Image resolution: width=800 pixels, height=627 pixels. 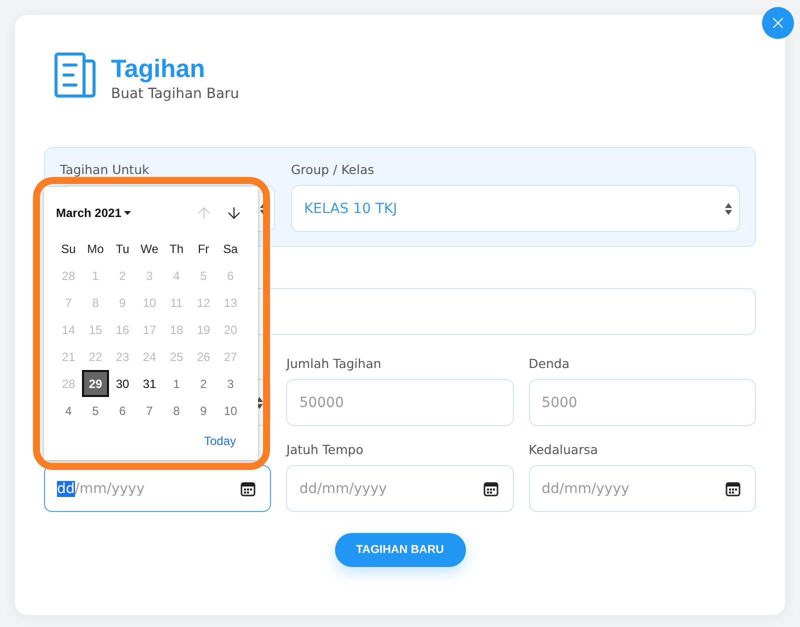 I want to click on calendar-day: 25, so click(x=176, y=356).